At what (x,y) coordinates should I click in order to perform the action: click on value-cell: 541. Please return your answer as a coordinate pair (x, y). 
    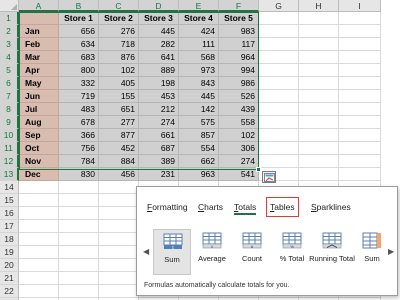
    Looking at the image, I should click on (239, 174).